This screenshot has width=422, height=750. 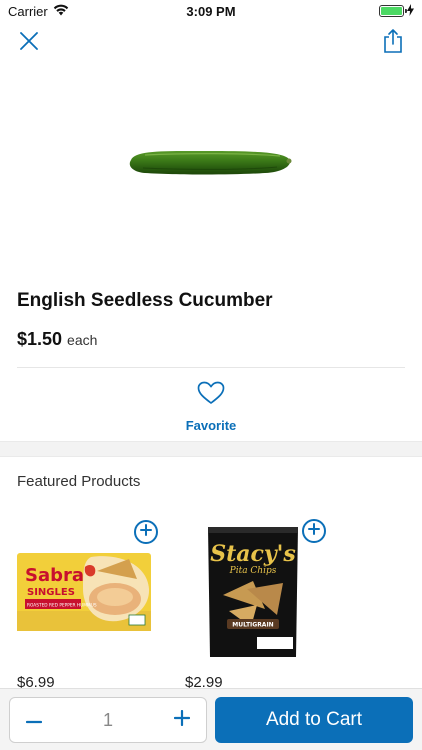 I want to click on featured-heading: Featured Products, so click(x=79, y=481).